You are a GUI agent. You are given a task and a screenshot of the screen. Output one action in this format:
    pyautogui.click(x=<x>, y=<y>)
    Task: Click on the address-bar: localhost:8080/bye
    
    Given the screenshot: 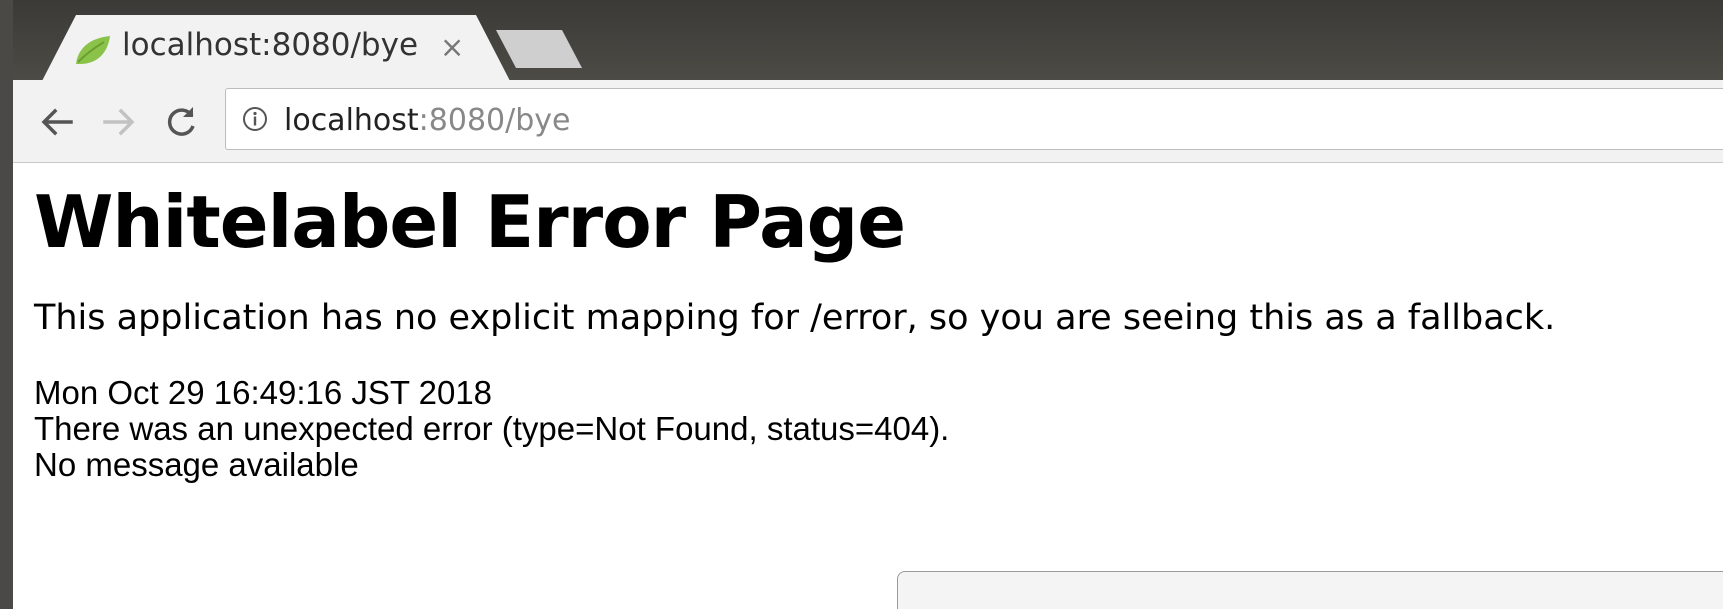 What is the action you would take?
    pyautogui.click(x=974, y=119)
    